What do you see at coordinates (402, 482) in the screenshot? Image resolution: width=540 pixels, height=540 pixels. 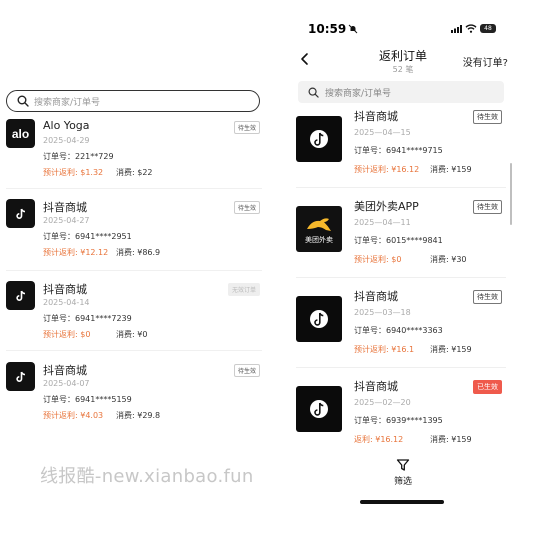 I see `filter-label: 筛选` at bounding box center [402, 482].